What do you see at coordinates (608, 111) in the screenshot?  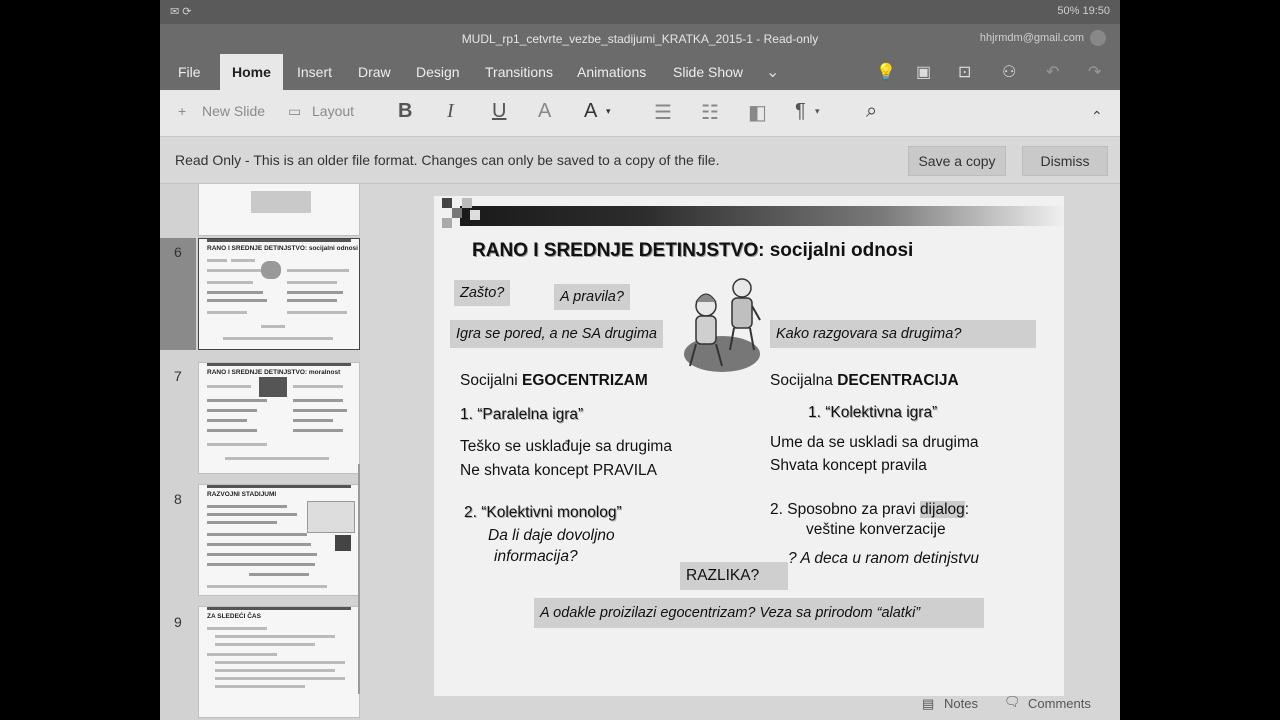 I see `font-color-dropdown-icon: ▾` at bounding box center [608, 111].